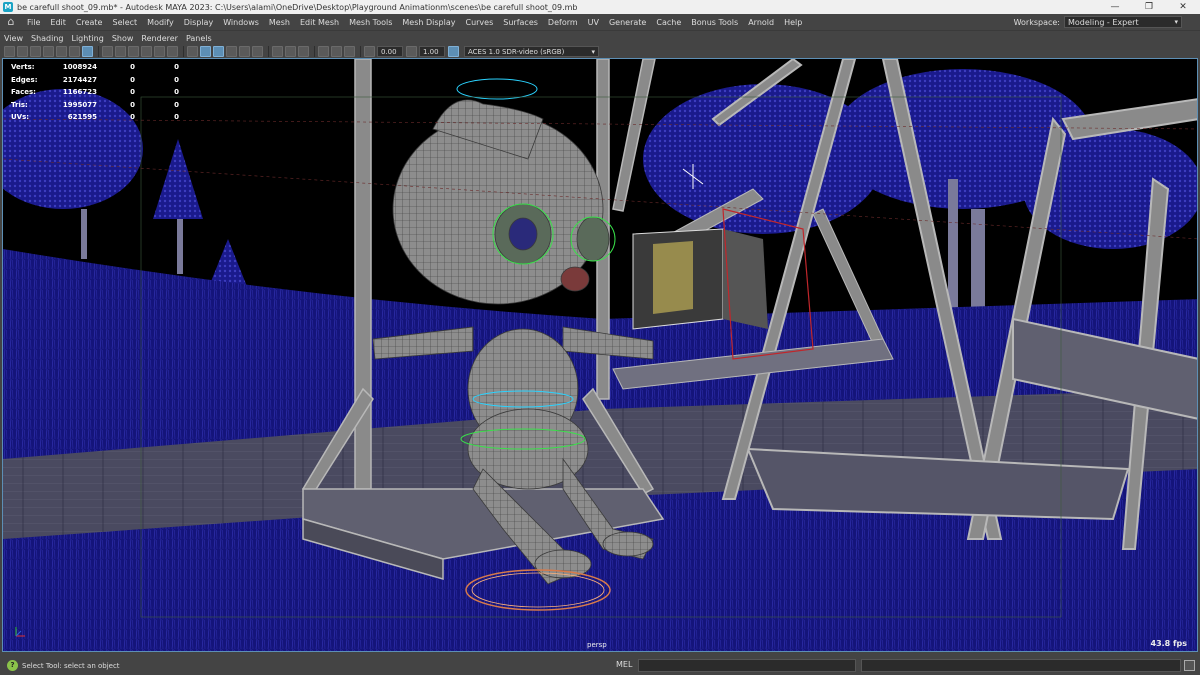 This screenshot has width=1200, height=675. Describe the element at coordinates (79, 79) in the screenshot. I see `hud-value: 2174427` at that location.